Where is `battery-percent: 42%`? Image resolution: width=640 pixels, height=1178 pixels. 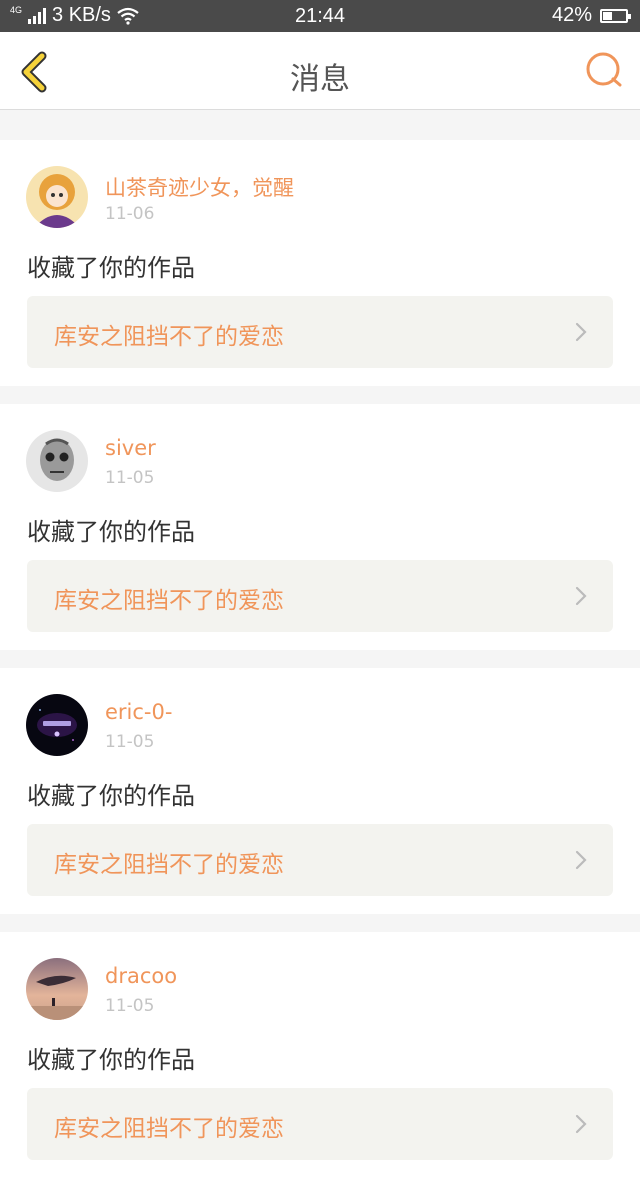 battery-percent: 42% is located at coordinates (571, 15).